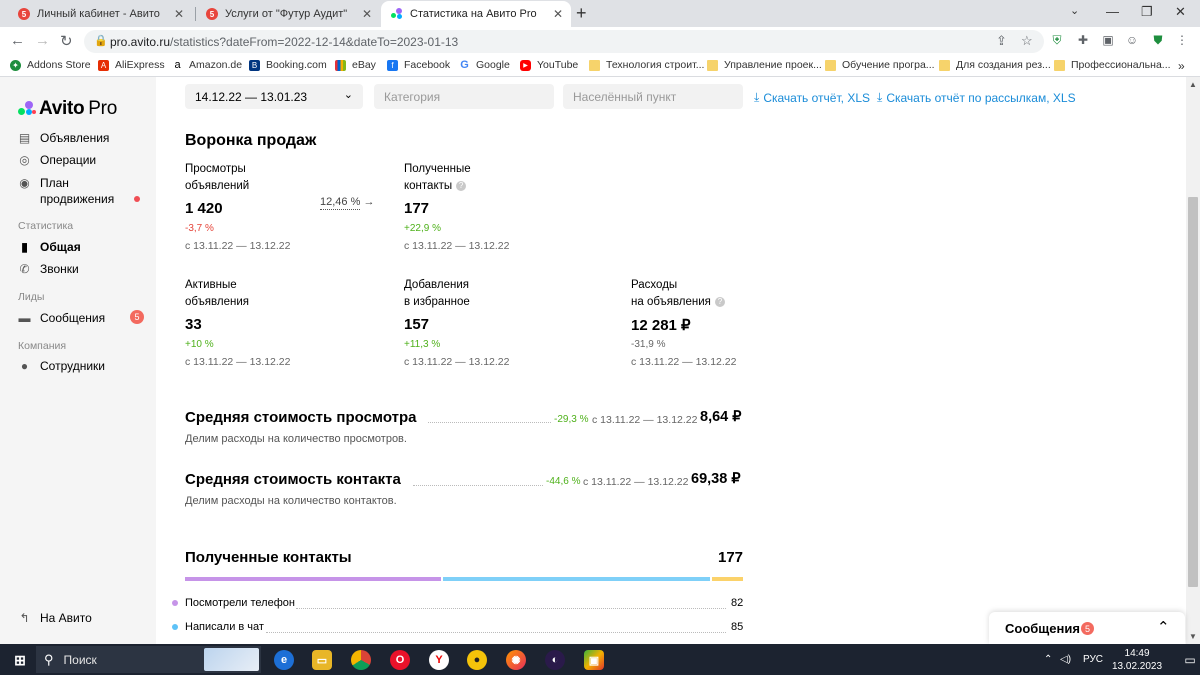  Describe the element at coordinates (291, 501) in the screenshot. I see `avg-contact-subtitle: Делим расходы на количество контактов.` at that location.